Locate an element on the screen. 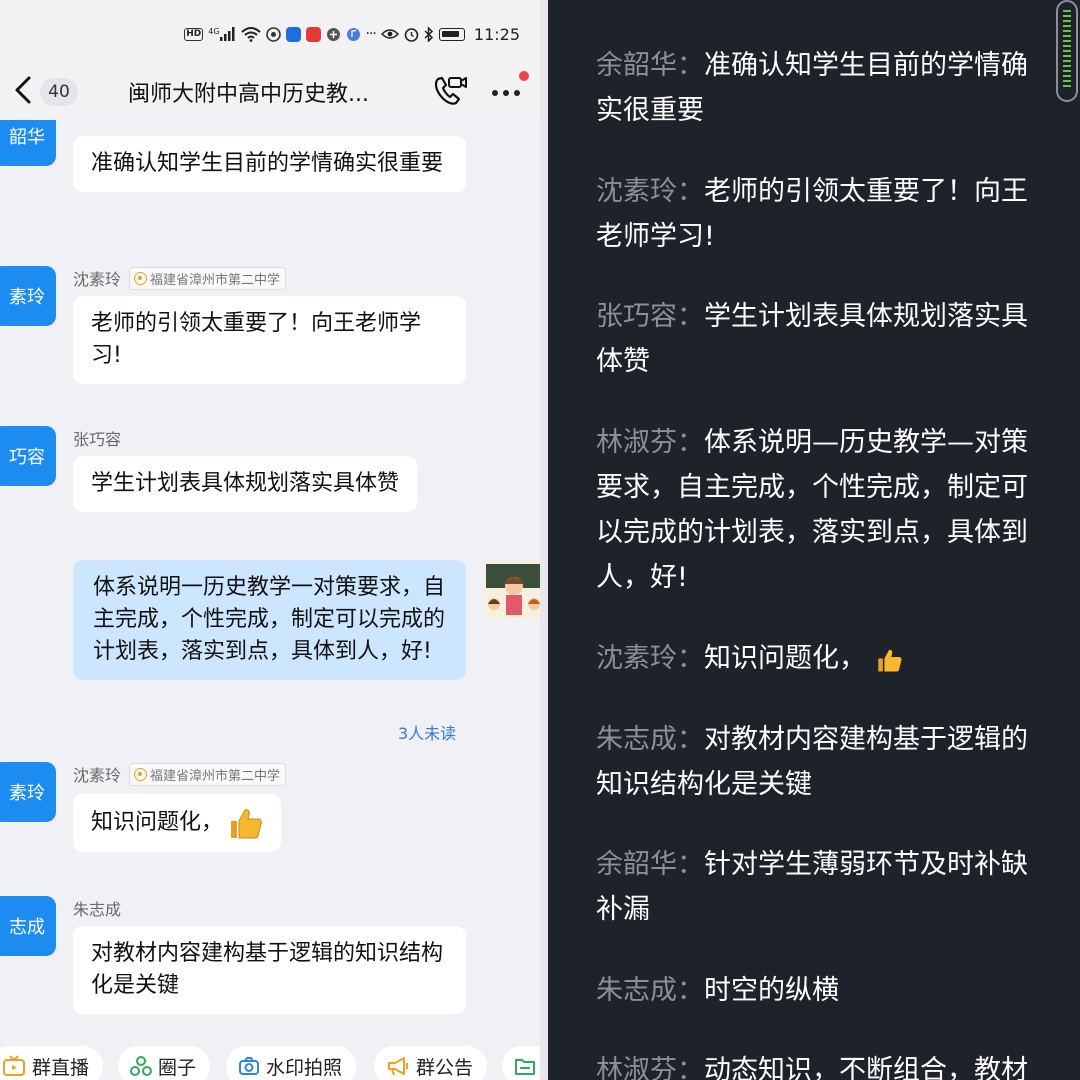 This screenshot has width=1080, height=1080. files-chip is located at coordinates (521, 1063).